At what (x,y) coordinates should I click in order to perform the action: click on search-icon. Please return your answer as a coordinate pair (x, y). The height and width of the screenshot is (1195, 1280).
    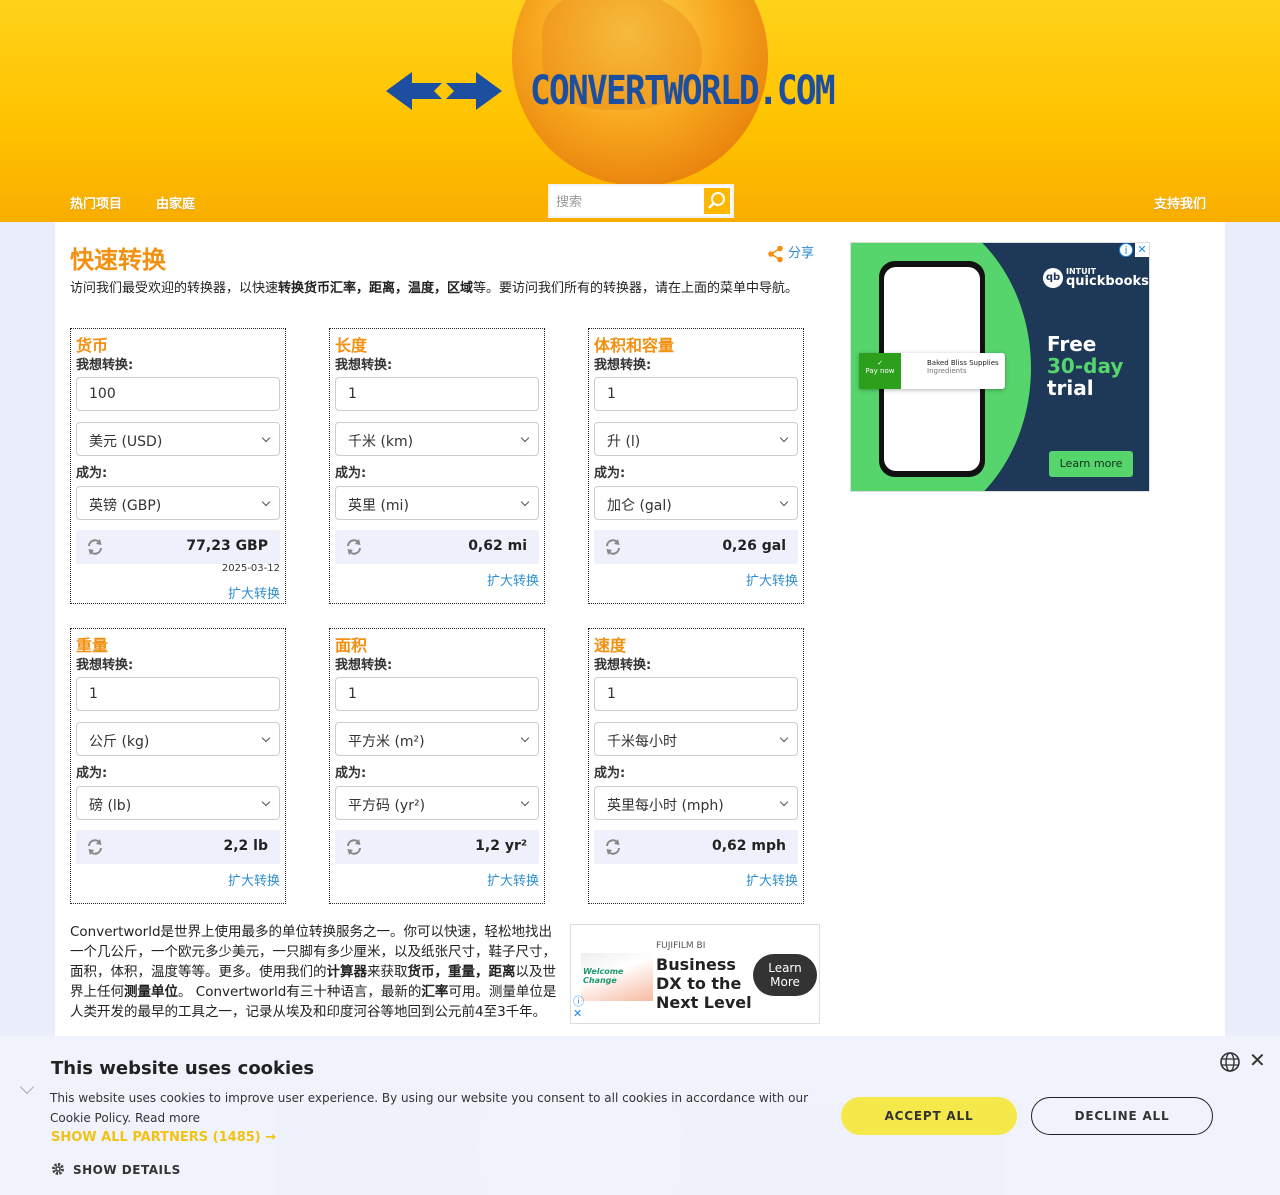
    Looking at the image, I should click on (716, 200).